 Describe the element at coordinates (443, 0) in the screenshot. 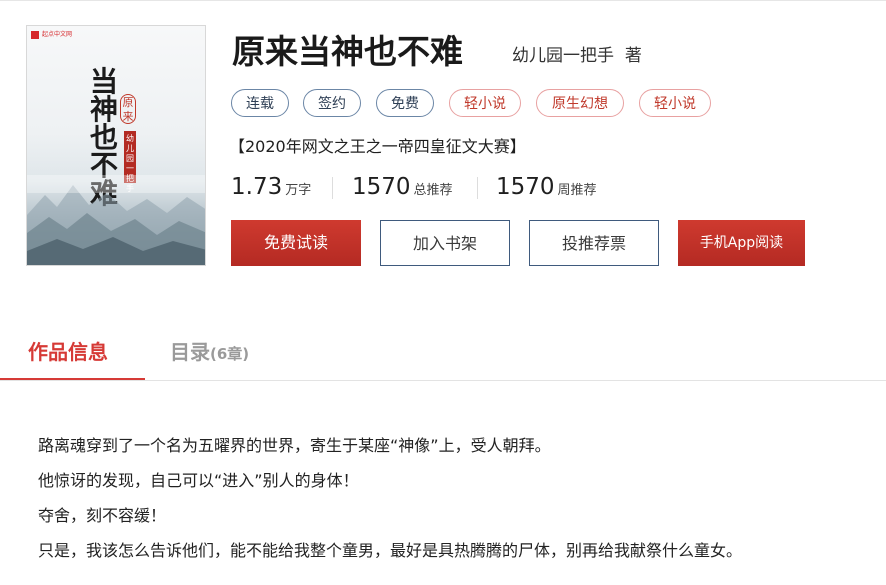

I see `top-border` at that location.